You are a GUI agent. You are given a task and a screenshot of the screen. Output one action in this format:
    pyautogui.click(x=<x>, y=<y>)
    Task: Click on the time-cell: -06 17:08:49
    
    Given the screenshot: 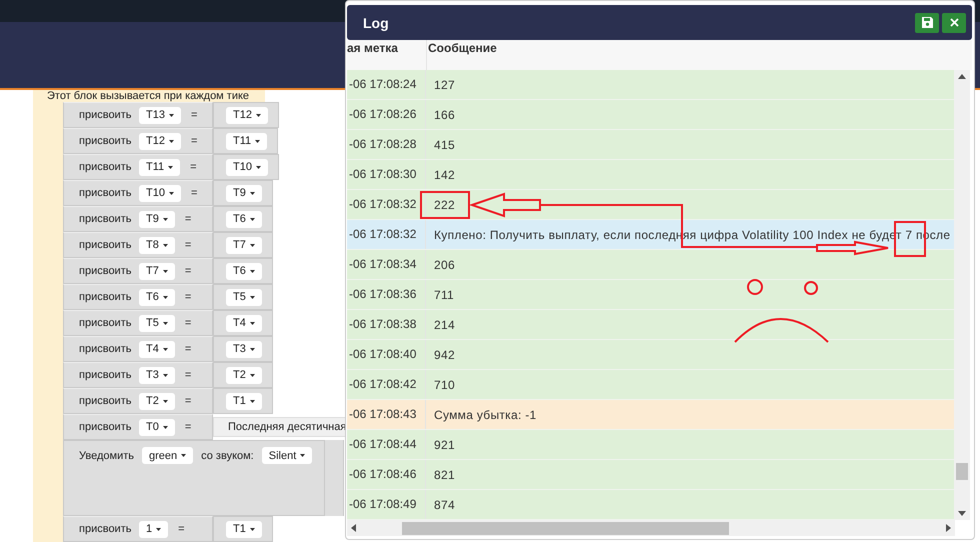 What is the action you would take?
    pyautogui.click(x=386, y=504)
    